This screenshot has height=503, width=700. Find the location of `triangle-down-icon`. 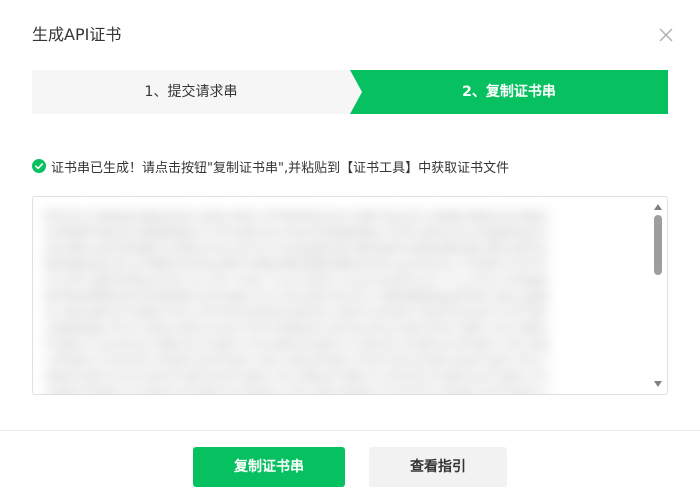

triangle-down-icon is located at coordinates (658, 384).